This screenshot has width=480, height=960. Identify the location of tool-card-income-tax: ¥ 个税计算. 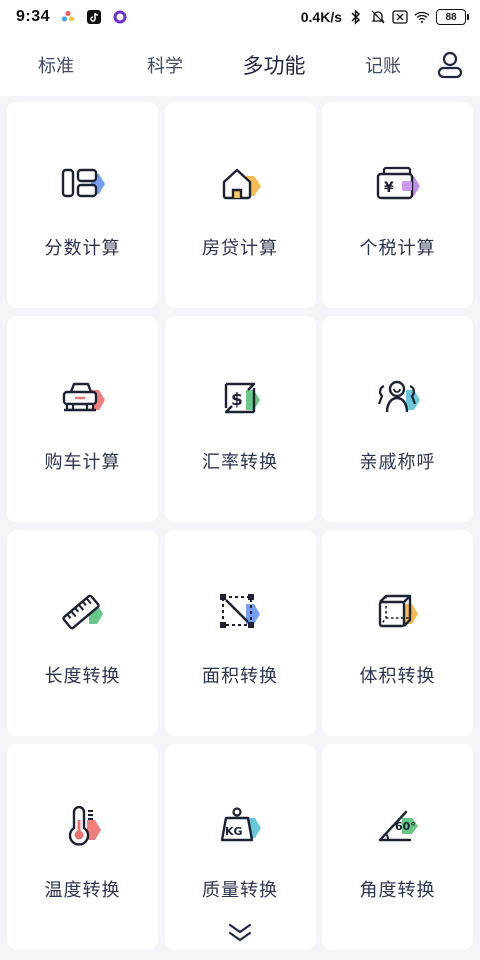
(397, 205).